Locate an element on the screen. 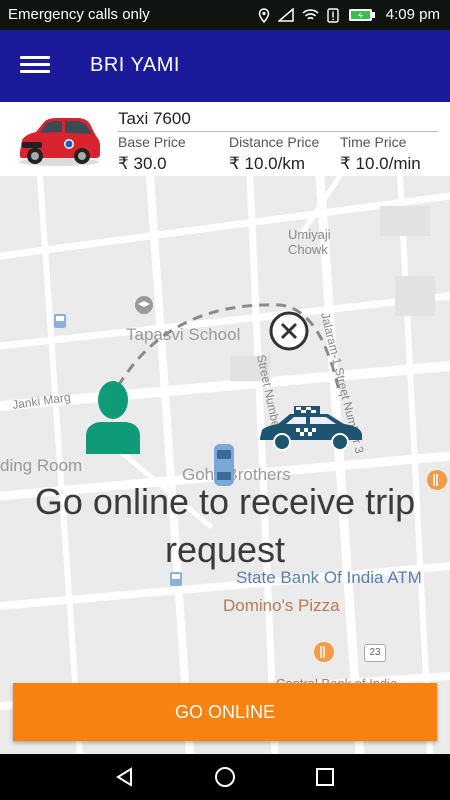  go-online-button: GO ONLINE is located at coordinates (225, 712).